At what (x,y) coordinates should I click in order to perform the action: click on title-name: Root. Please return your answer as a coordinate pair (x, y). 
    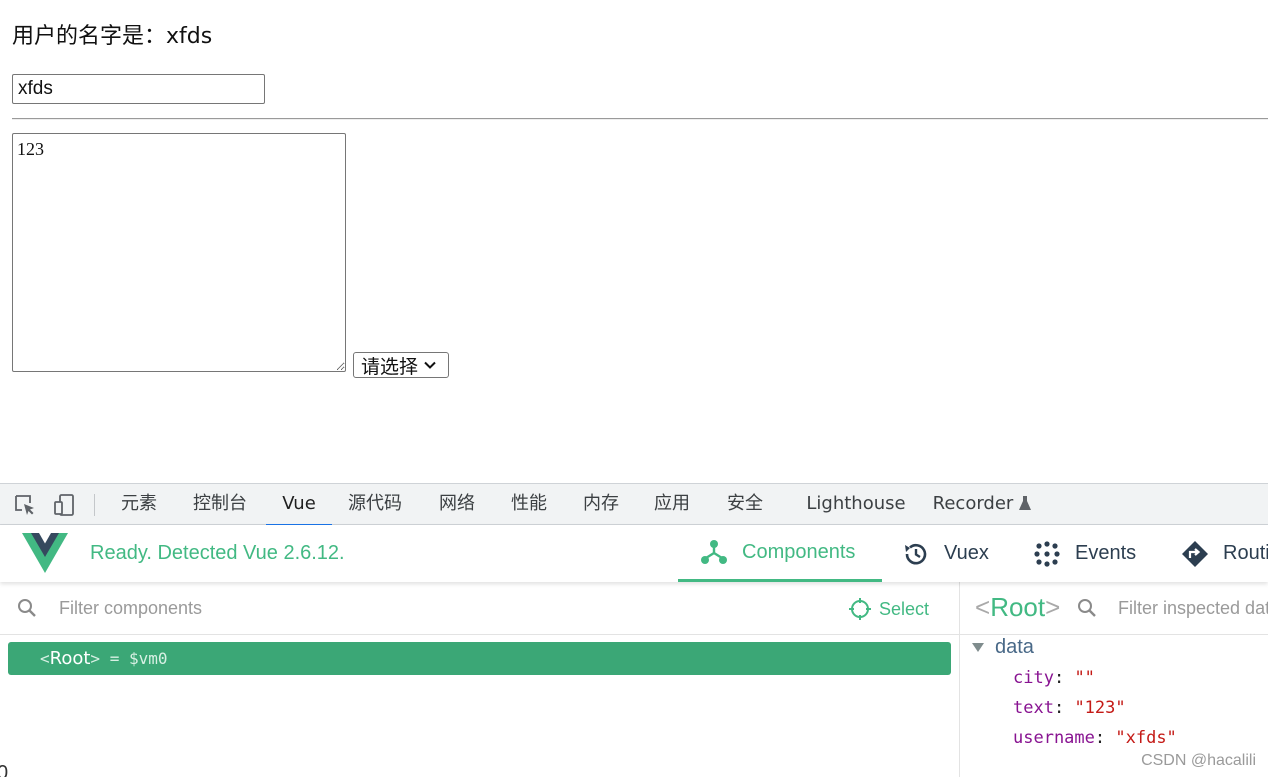
    Looking at the image, I should click on (1018, 607).